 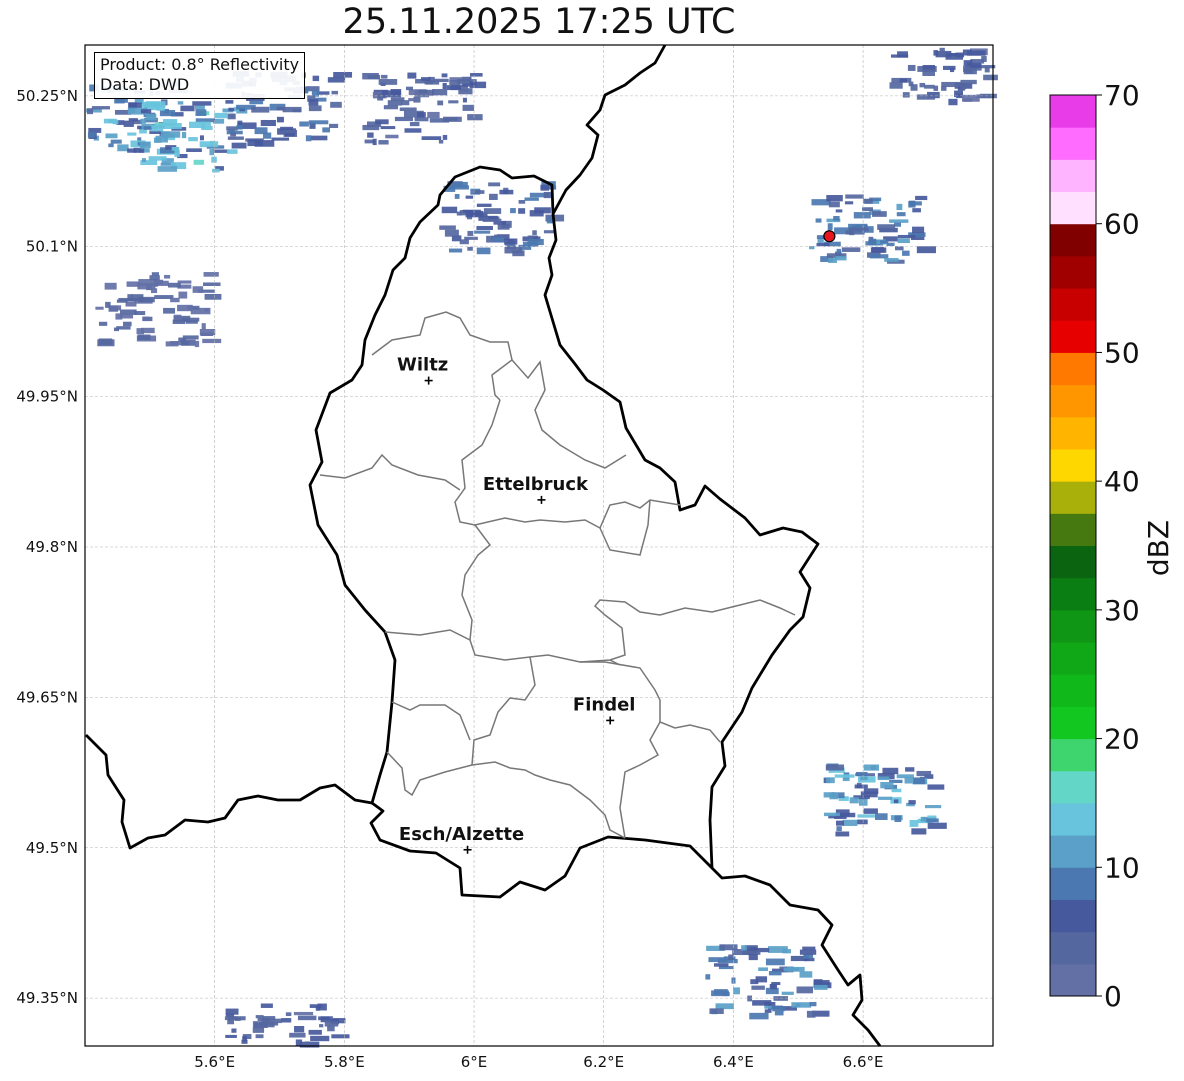 I want to click on y-tick-label: 49.8°N, so click(x=52, y=547).